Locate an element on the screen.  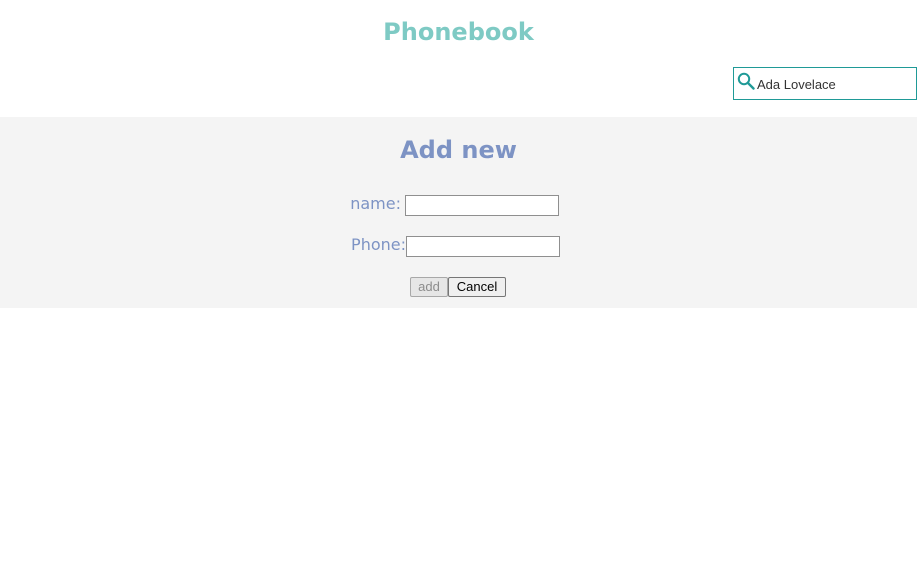
name-label: name: is located at coordinates (375, 203).